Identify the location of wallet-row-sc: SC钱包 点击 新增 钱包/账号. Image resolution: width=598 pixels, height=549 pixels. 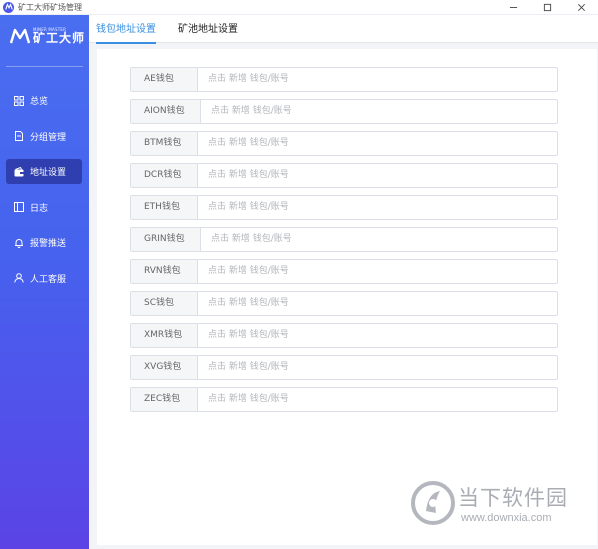
(344, 303).